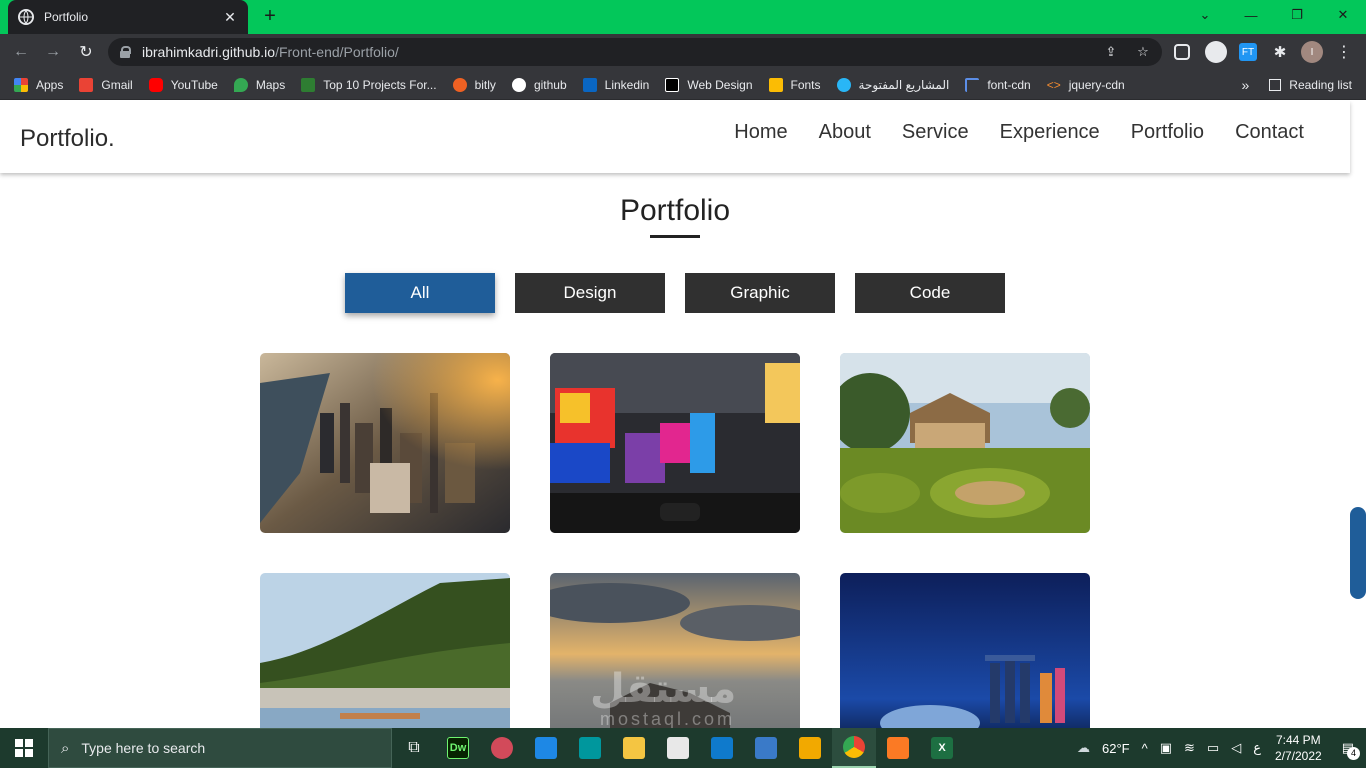 Image resolution: width=1366 pixels, height=768 pixels. I want to click on reading-list-button: Reading list, so click(1320, 85).